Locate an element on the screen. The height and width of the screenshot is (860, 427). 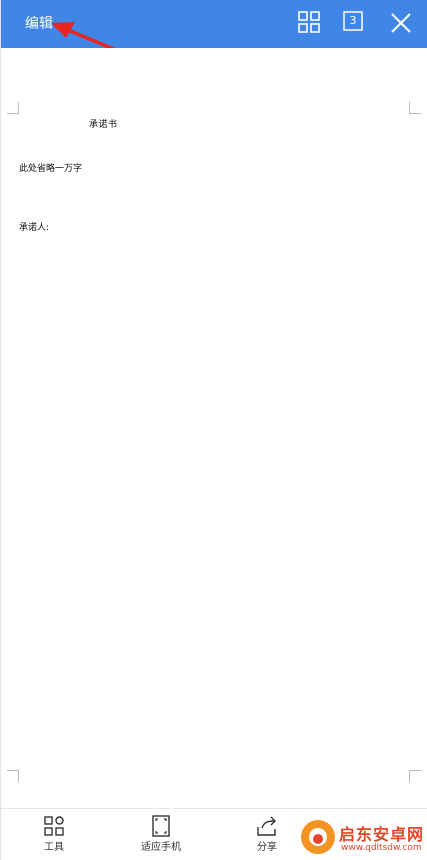
watermark-url: www.qdltsdw.com is located at coordinates (381, 848).